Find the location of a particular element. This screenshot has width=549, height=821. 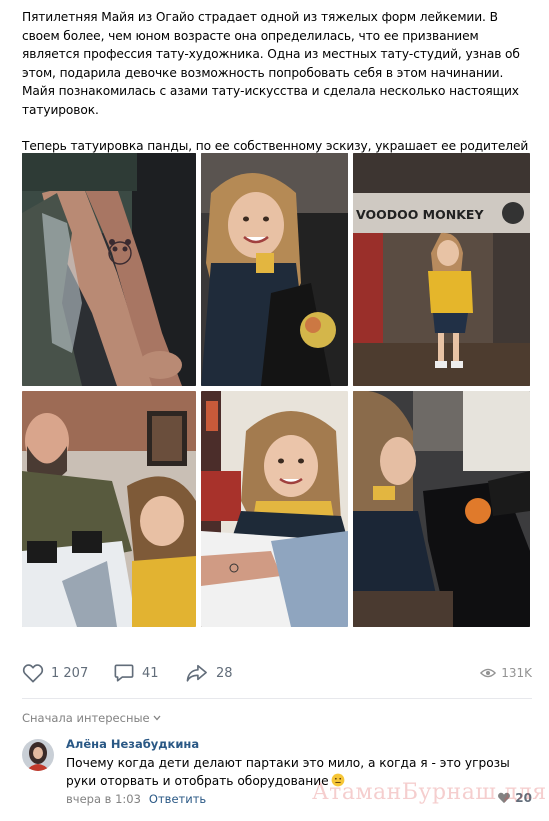

avatar-image is located at coordinates (38, 755).